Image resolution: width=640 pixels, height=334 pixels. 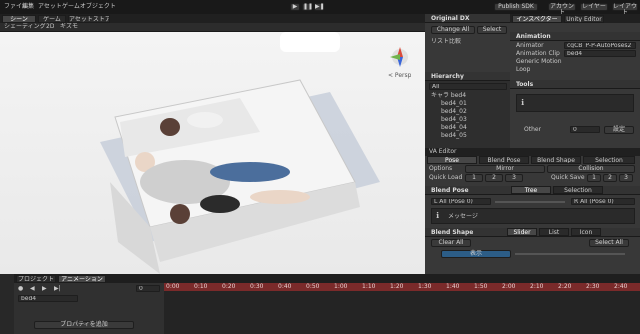 What do you see at coordinates (467, 18) in the screenshot?
I see `original-dx-title: Original DX` at bounding box center [467, 18].